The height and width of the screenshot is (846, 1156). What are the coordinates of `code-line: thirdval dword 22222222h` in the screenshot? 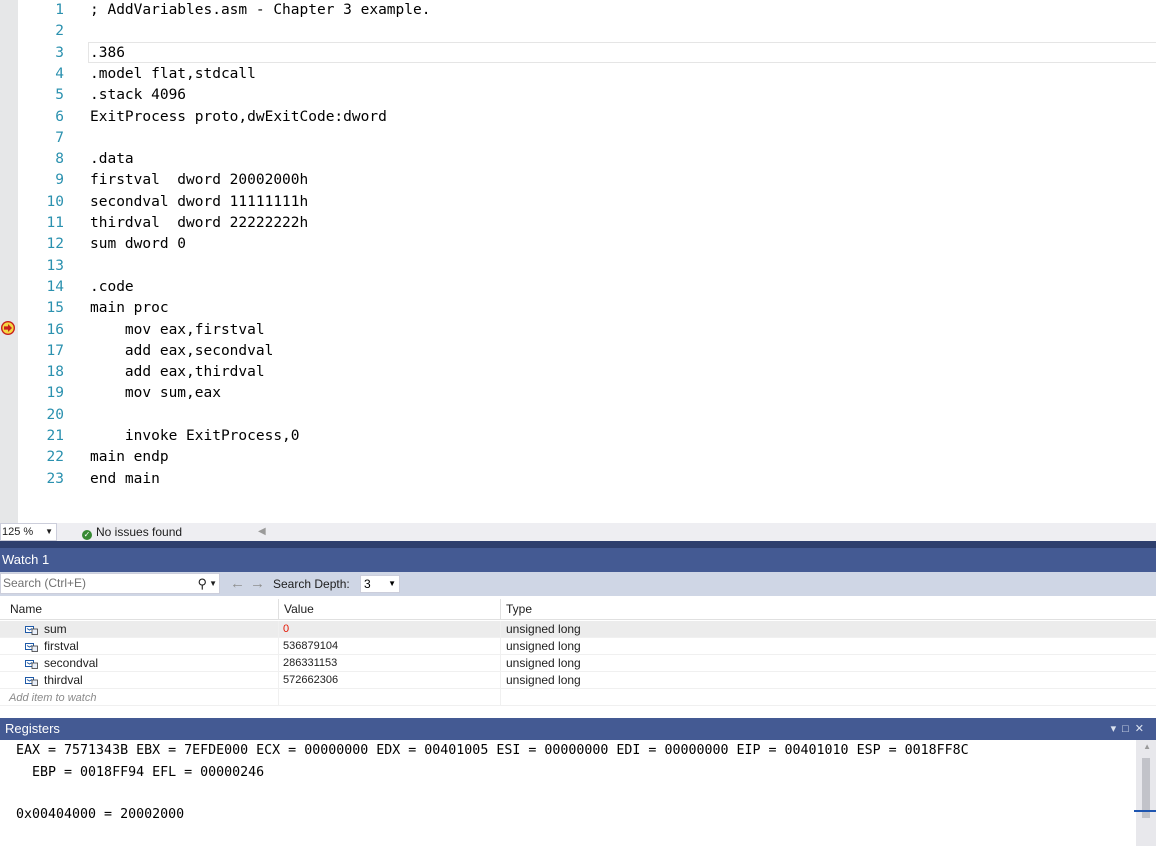 It's located at (199, 223).